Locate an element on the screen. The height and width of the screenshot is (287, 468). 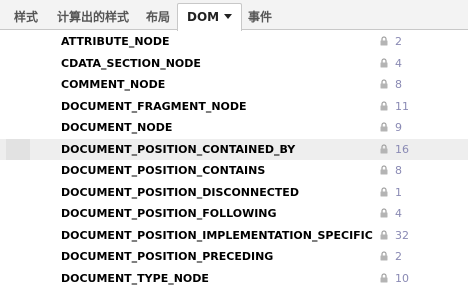
property-row: DOCUMENT_POSITION_CONTAINED_BY 16 is located at coordinates (234, 149).